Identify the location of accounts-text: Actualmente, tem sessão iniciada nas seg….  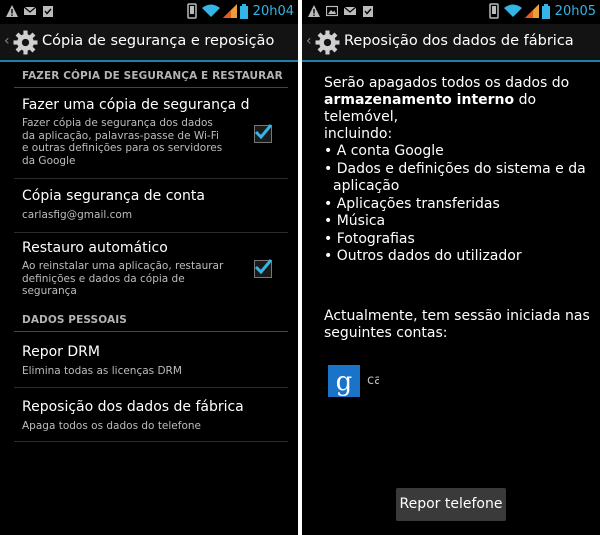
(457, 325).